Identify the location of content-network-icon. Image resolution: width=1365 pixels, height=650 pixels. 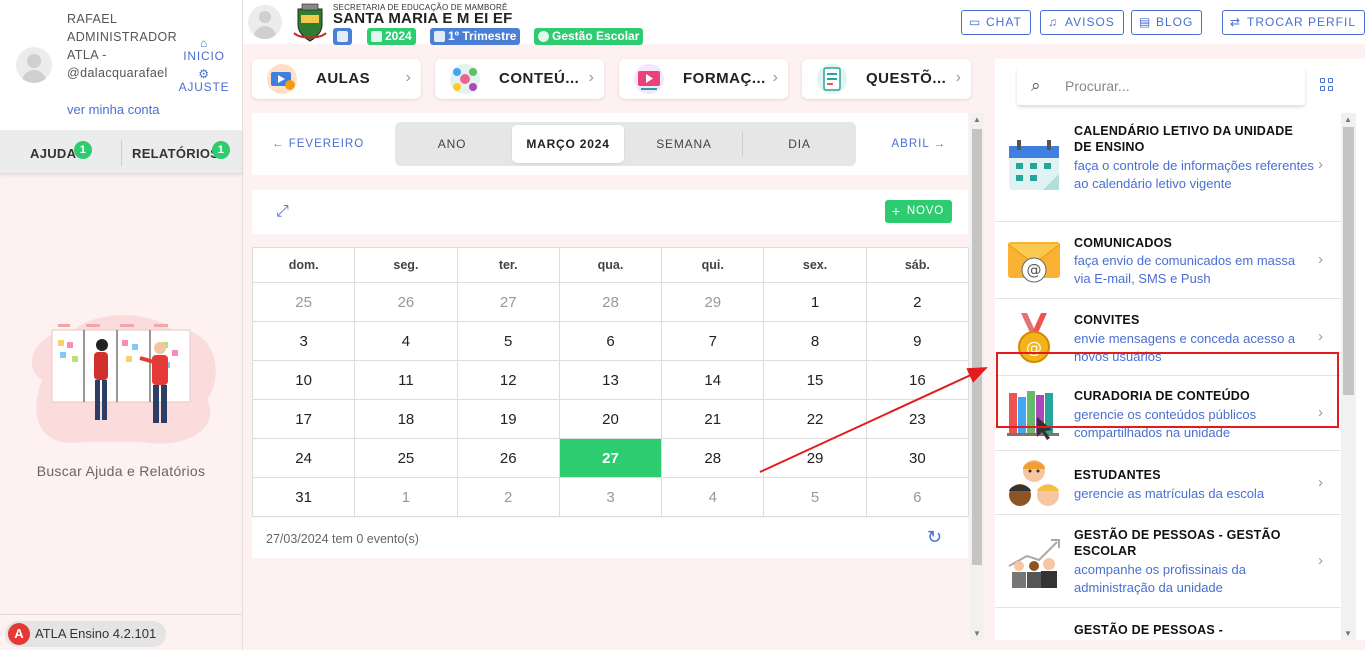
(465, 79).